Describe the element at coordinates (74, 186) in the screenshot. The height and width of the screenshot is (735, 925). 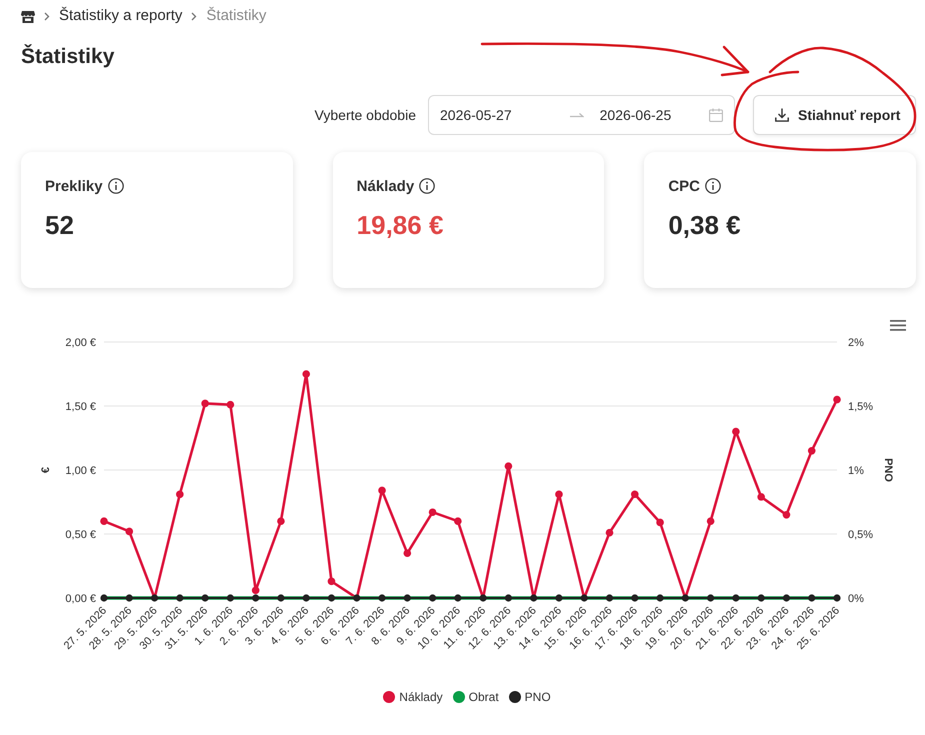
I see `card-title: Prekliky` at that location.